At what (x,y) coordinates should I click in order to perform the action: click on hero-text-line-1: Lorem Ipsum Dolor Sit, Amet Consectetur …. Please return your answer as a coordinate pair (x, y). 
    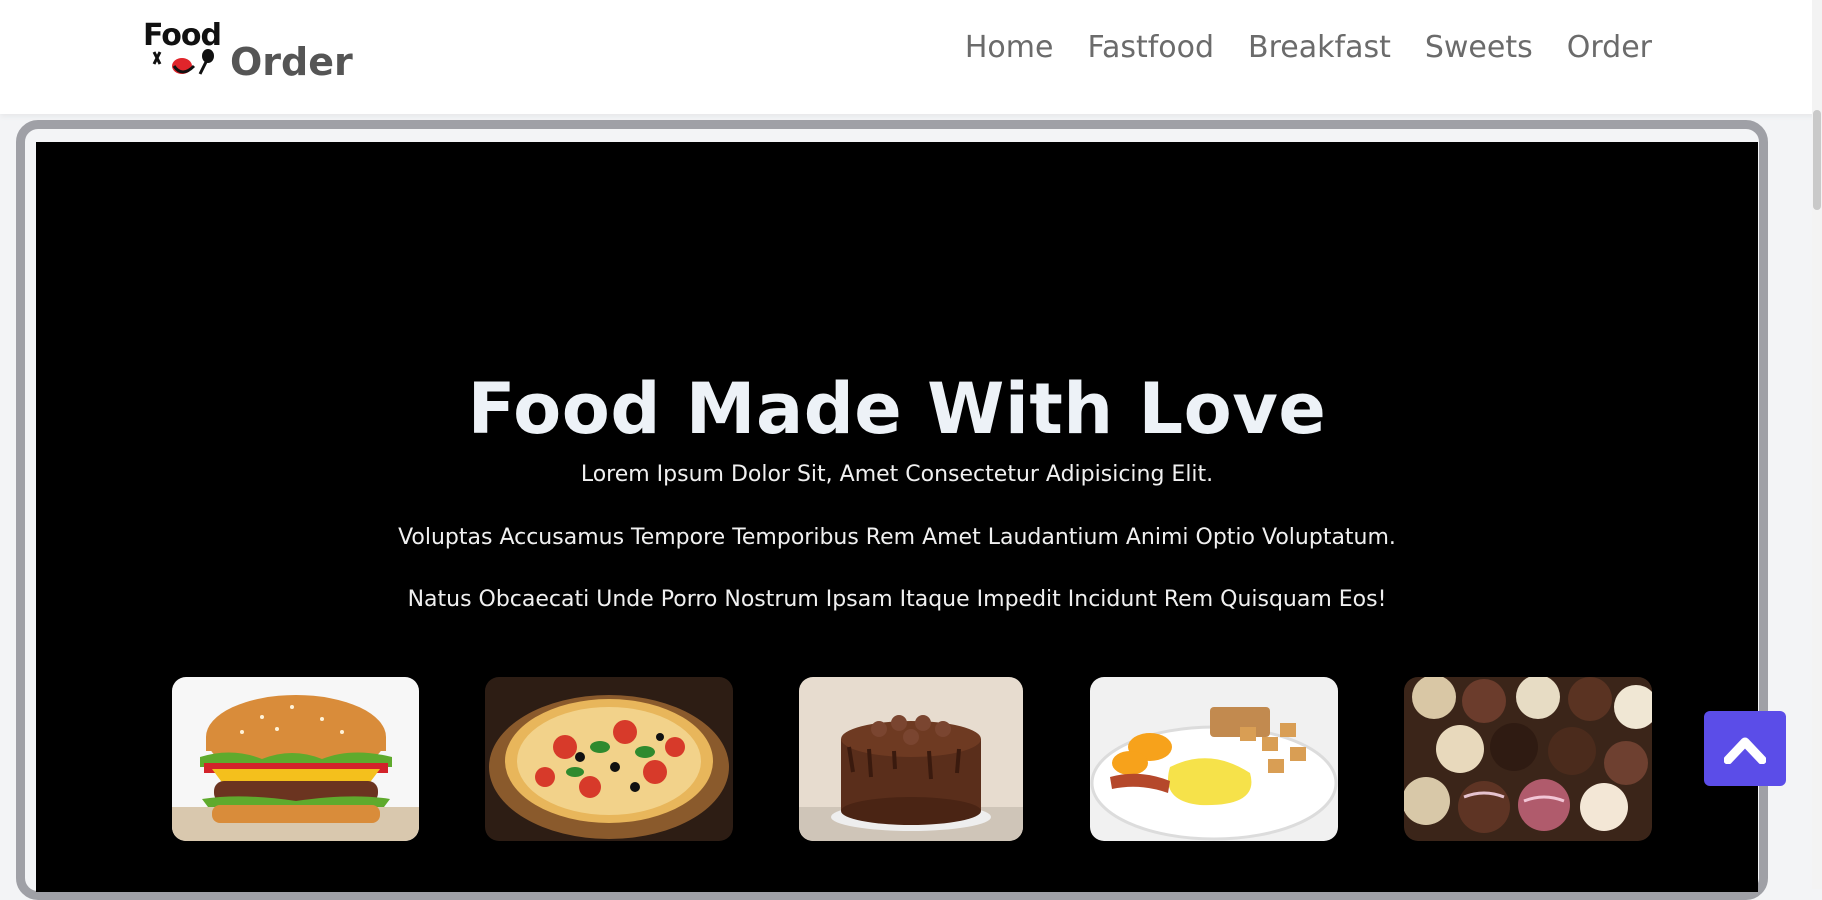
    Looking at the image, I should click on (897, 474).